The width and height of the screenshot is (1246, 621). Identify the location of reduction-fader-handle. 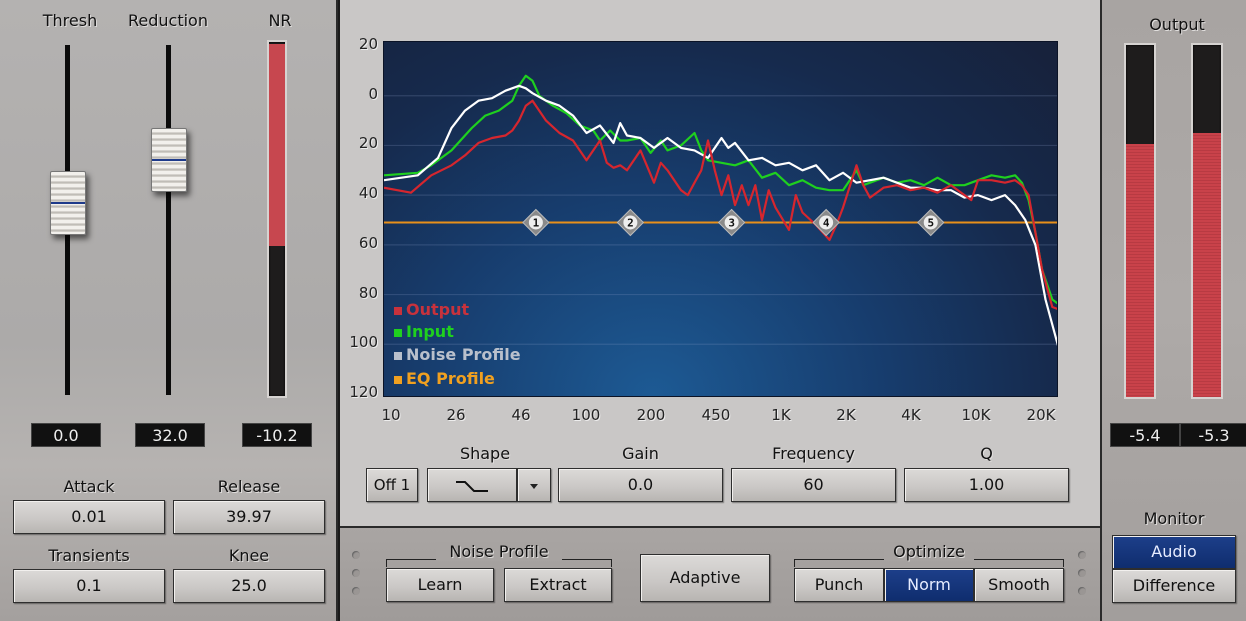
(169, 159).